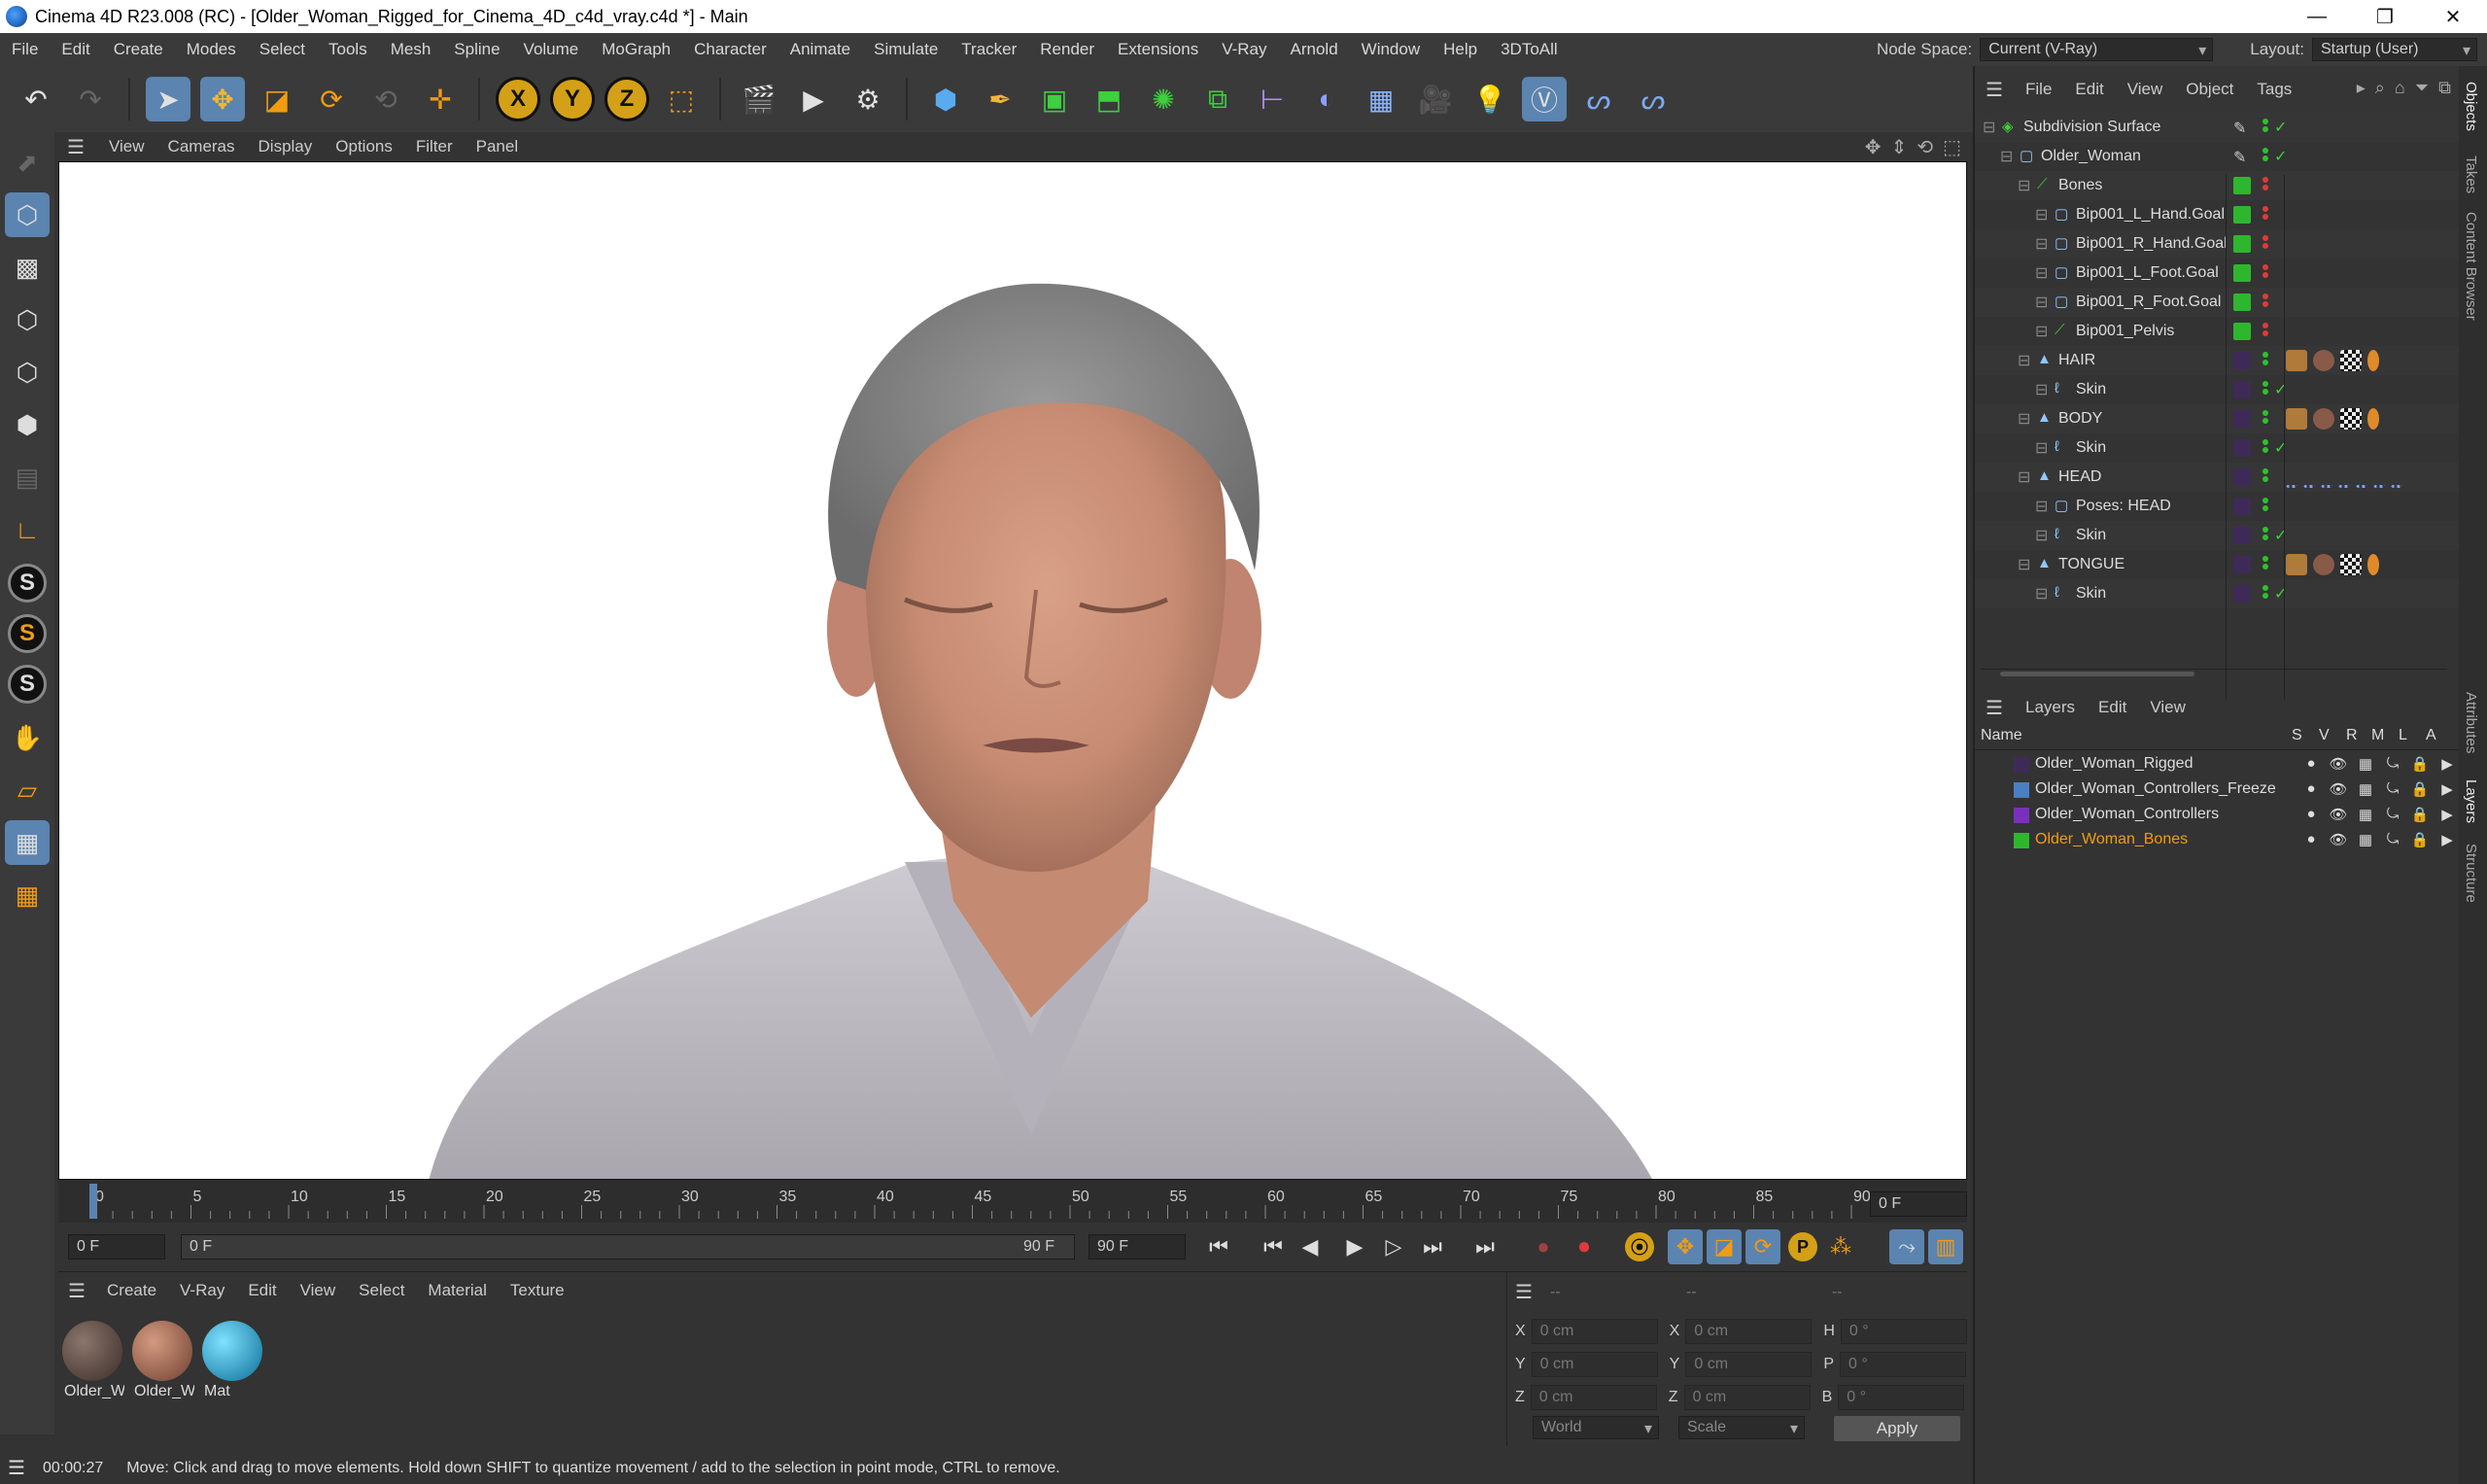 This screenshot has height=1484, width=2487. What do you see at coordinates (27, 372) in the screenshot?
I see `edges-mode-icon: ⬡` at bounding box center [27, 372].